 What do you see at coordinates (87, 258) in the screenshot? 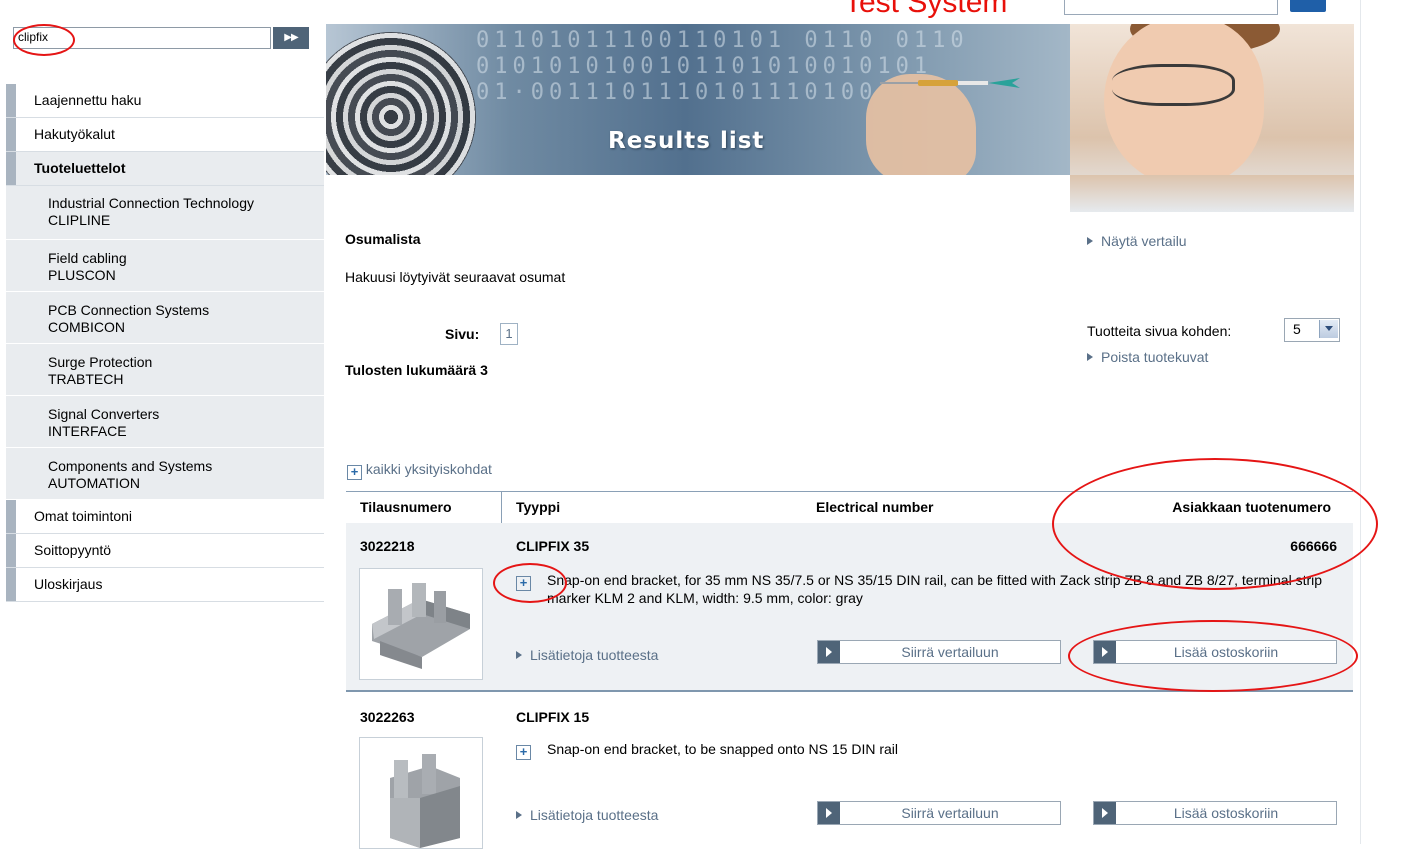
I see `subitem-title: Field cabling` at bounding box center [87, 258].